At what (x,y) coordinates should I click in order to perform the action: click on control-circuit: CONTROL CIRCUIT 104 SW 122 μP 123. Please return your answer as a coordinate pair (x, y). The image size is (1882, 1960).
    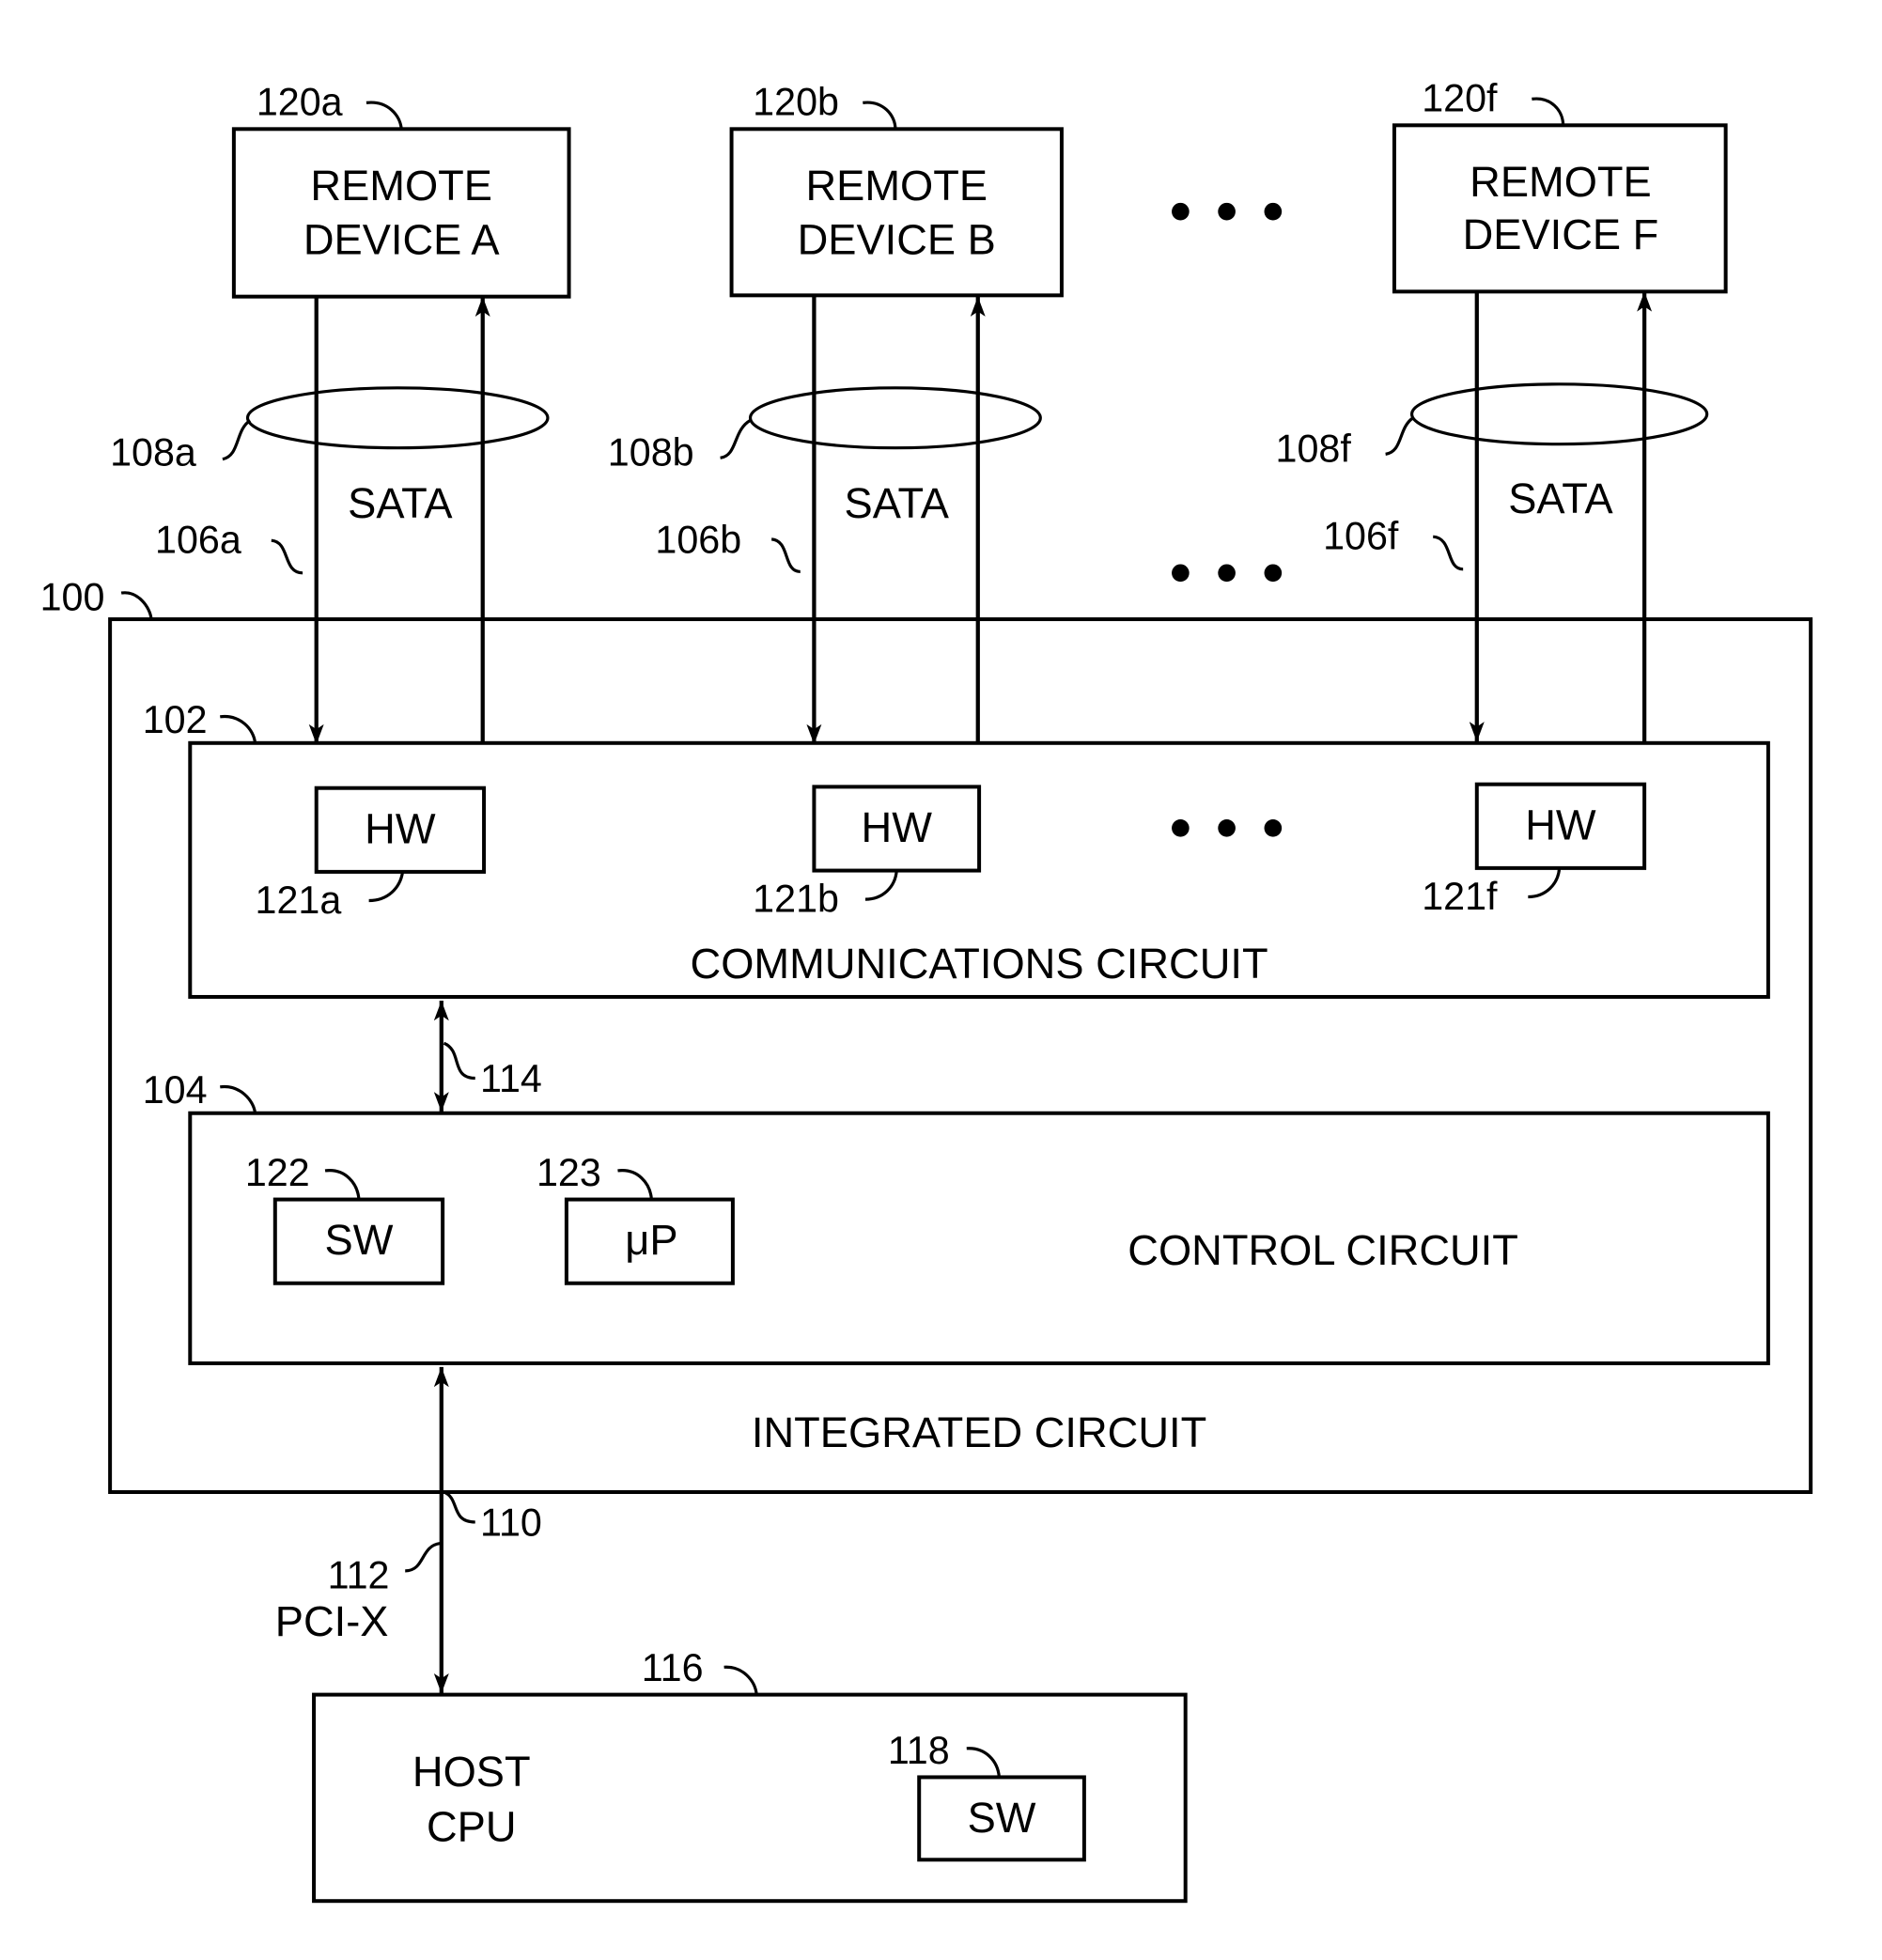
    Looking at the image, I should click on (956, 1216).